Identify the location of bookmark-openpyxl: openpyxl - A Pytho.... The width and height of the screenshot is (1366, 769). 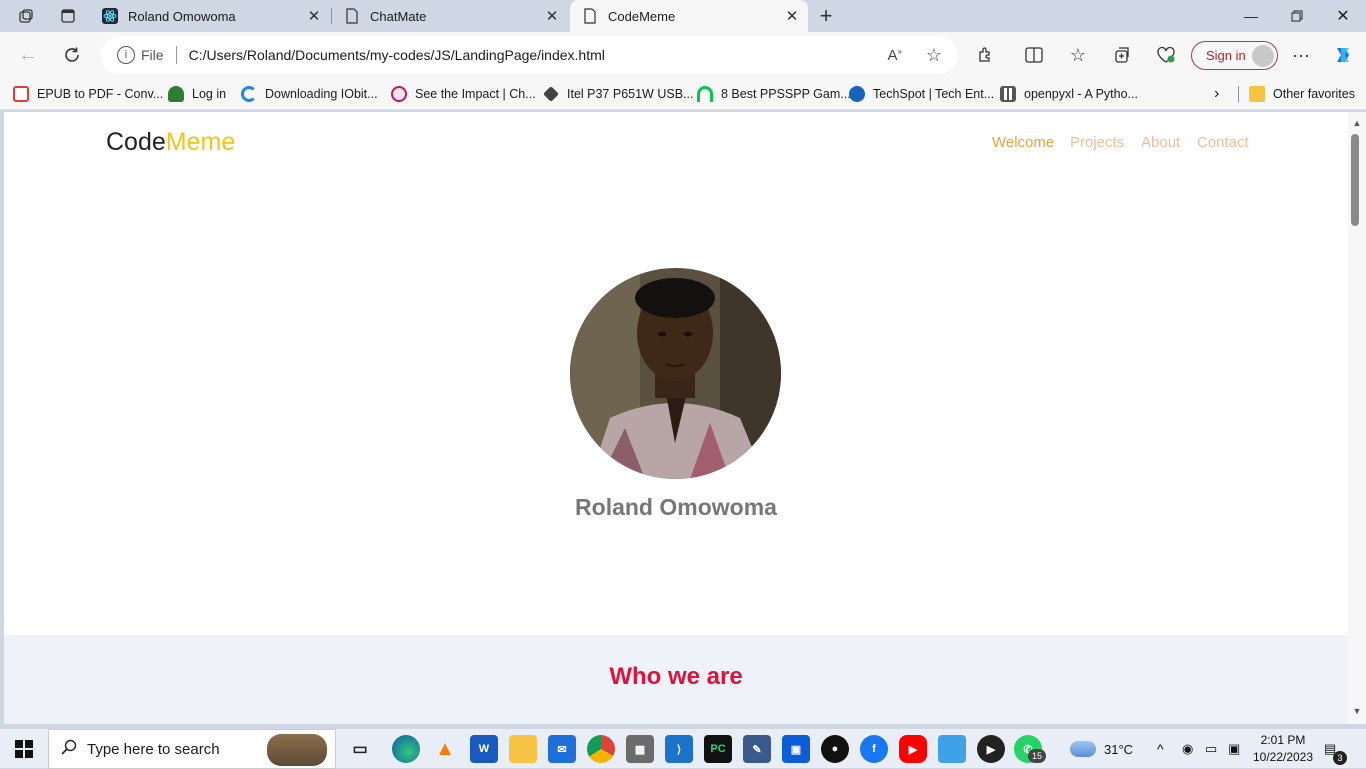
(1069, 94).